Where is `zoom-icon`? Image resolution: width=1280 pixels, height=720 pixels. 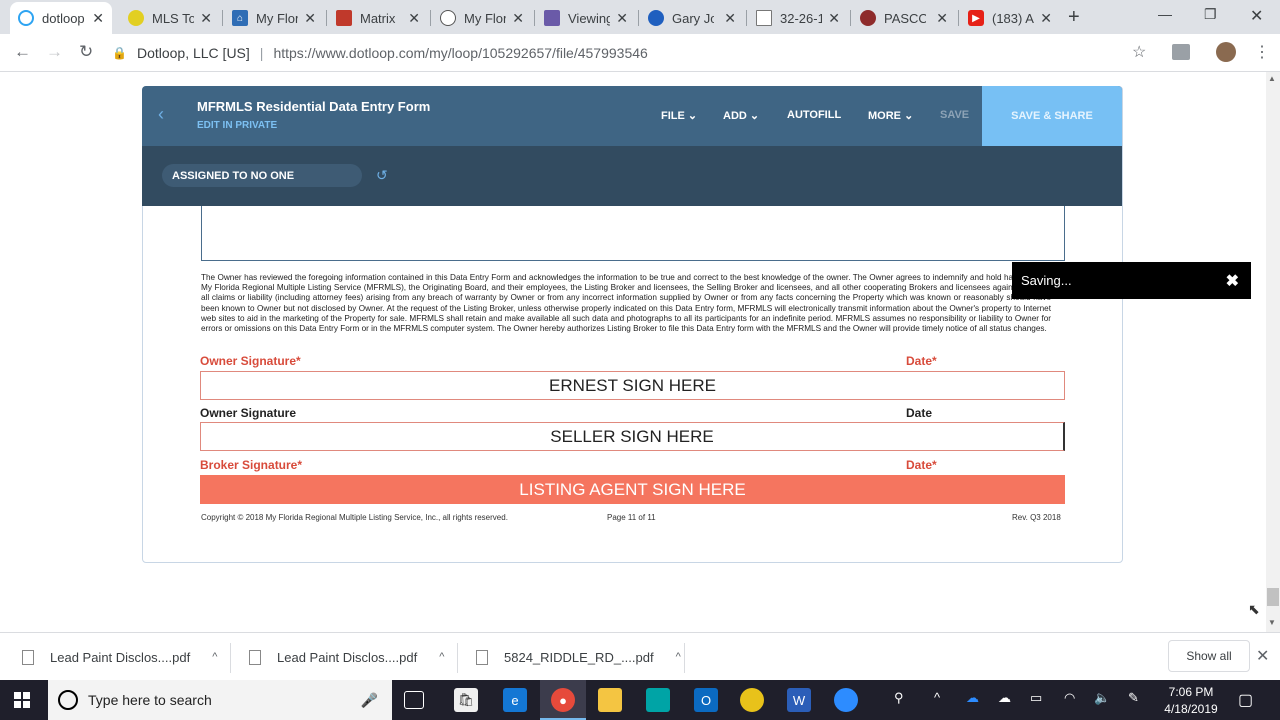 zoom-icon is located at coordinates (846, 700).